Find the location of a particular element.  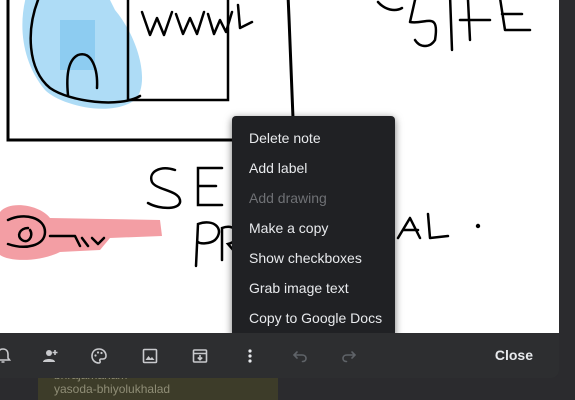

note-toolbar: Close is located at coordinates (279, 355).